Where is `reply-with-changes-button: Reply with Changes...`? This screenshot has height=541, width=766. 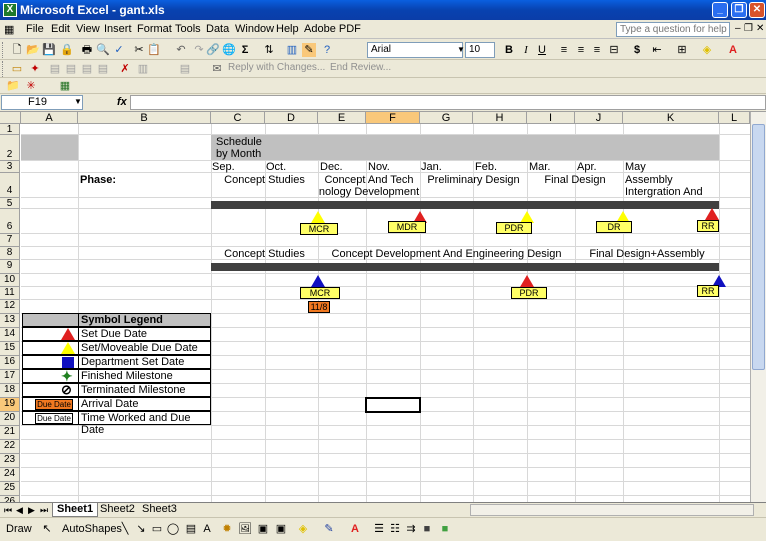
reply-with-changes-button: Reply with Changes... is located at coordinates (276, 67).